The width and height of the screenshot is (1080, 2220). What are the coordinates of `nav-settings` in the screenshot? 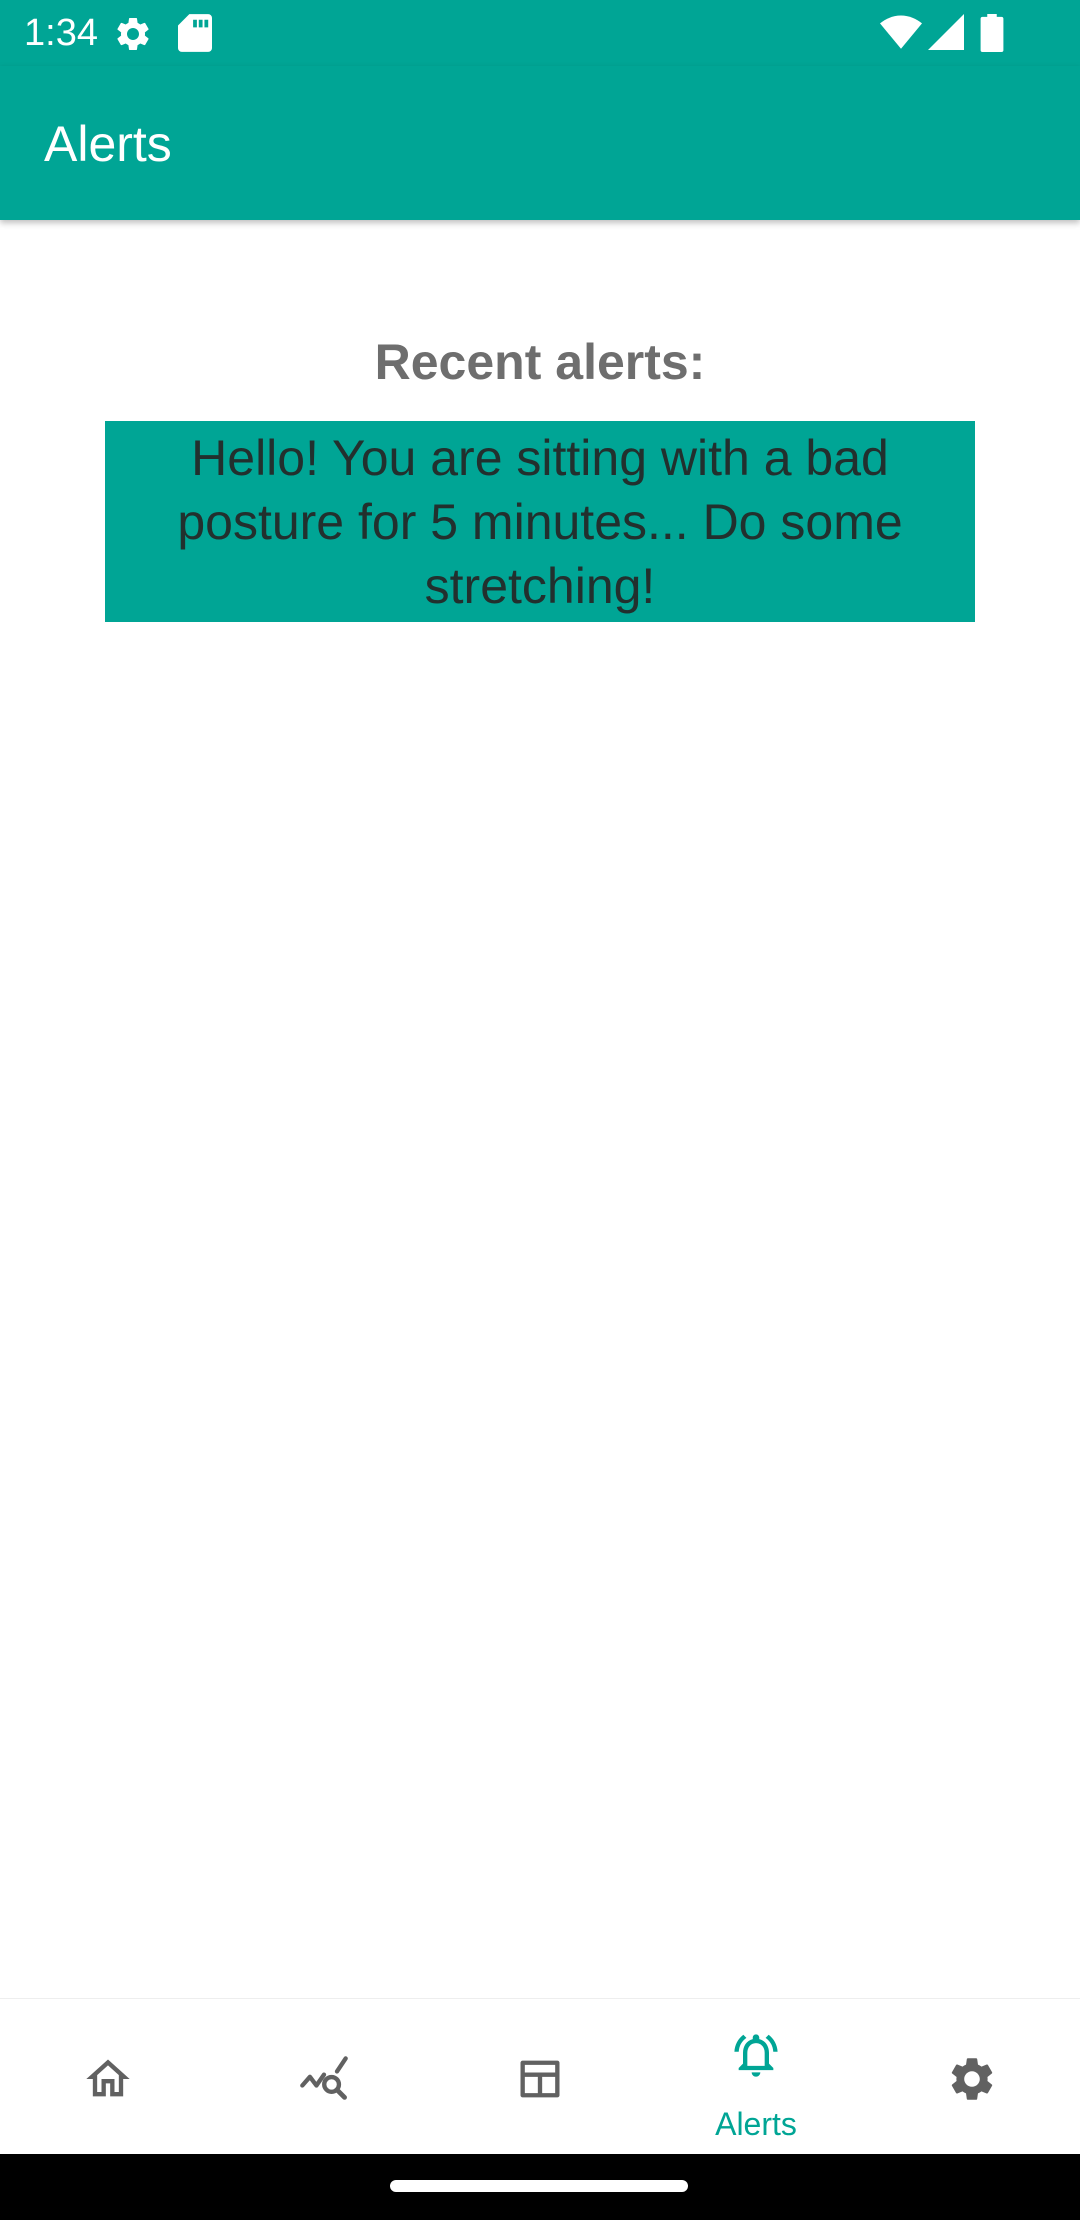 It's located at (972, 2077).